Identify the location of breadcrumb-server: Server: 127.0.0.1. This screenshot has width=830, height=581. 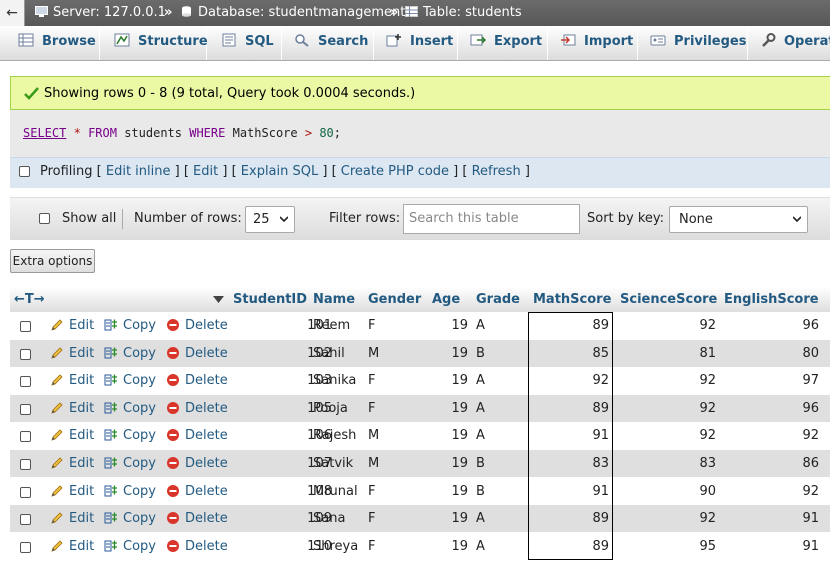
(100, 13).